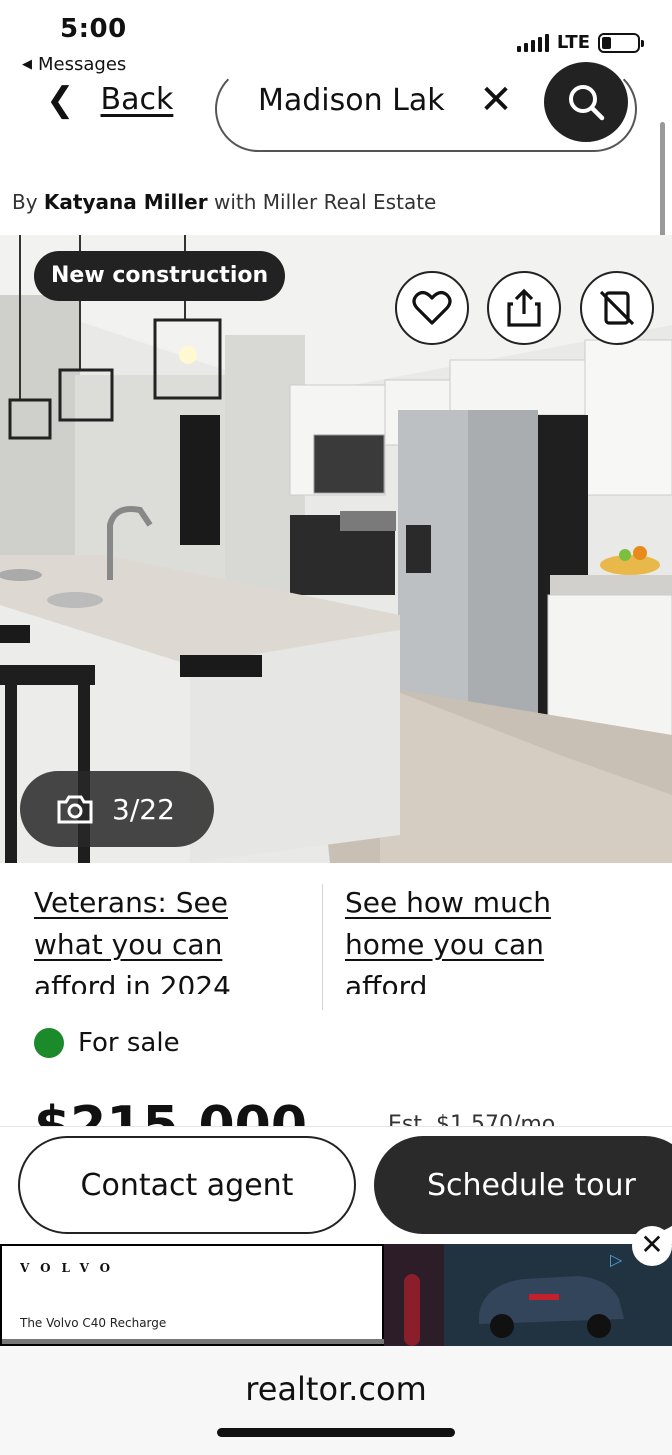 This screenshot has width=672, height=1455. Describe the element at coordinates (143, 809) in the screenshot. I see `photo-counter-label: 3/22` at that location.